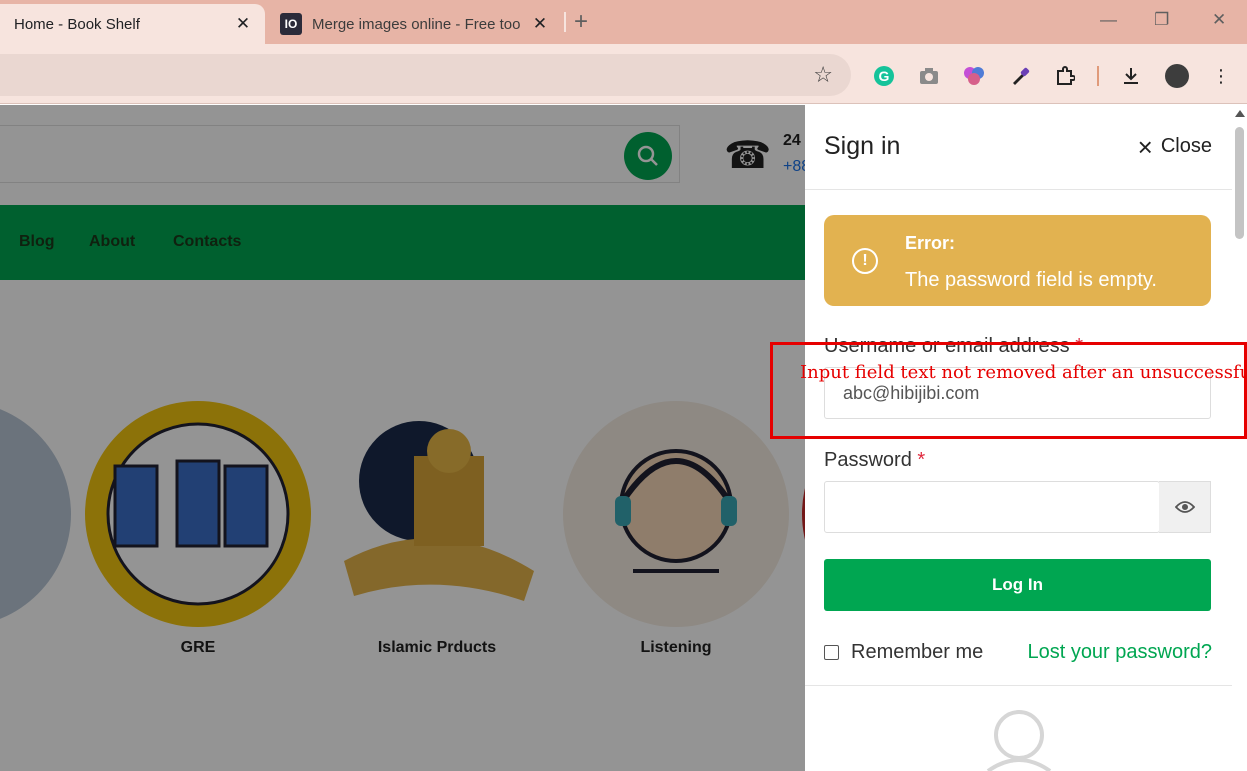 The image size is (1247, 771). What do you see at coordinates (865, 261) in the screenshot?
I see `exclamation-icon: !` at bounding box center [865, 261].